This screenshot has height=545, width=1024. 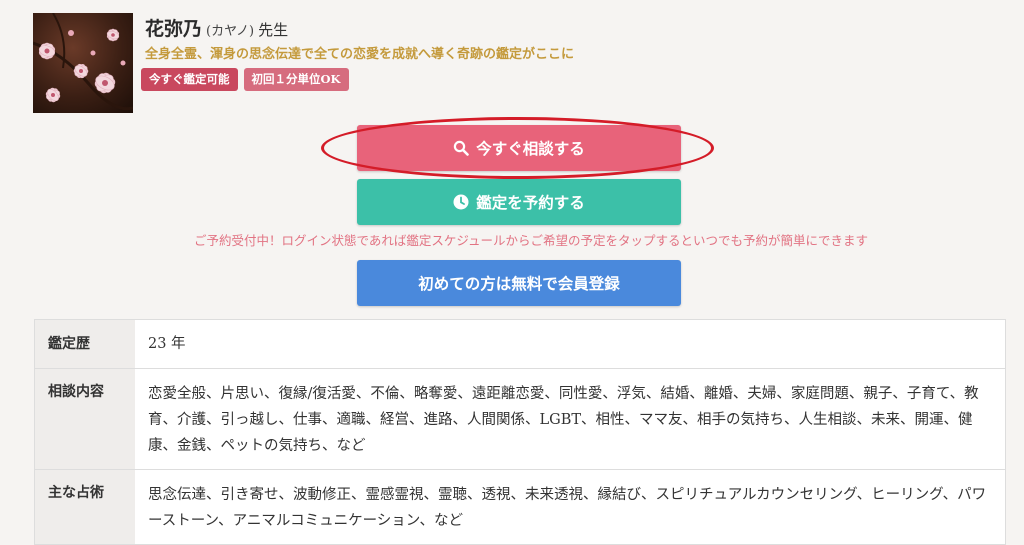 I want to click on teacher-name-row: 花弥乃 (カヤノ) 先生, so click(x=216, y=27).